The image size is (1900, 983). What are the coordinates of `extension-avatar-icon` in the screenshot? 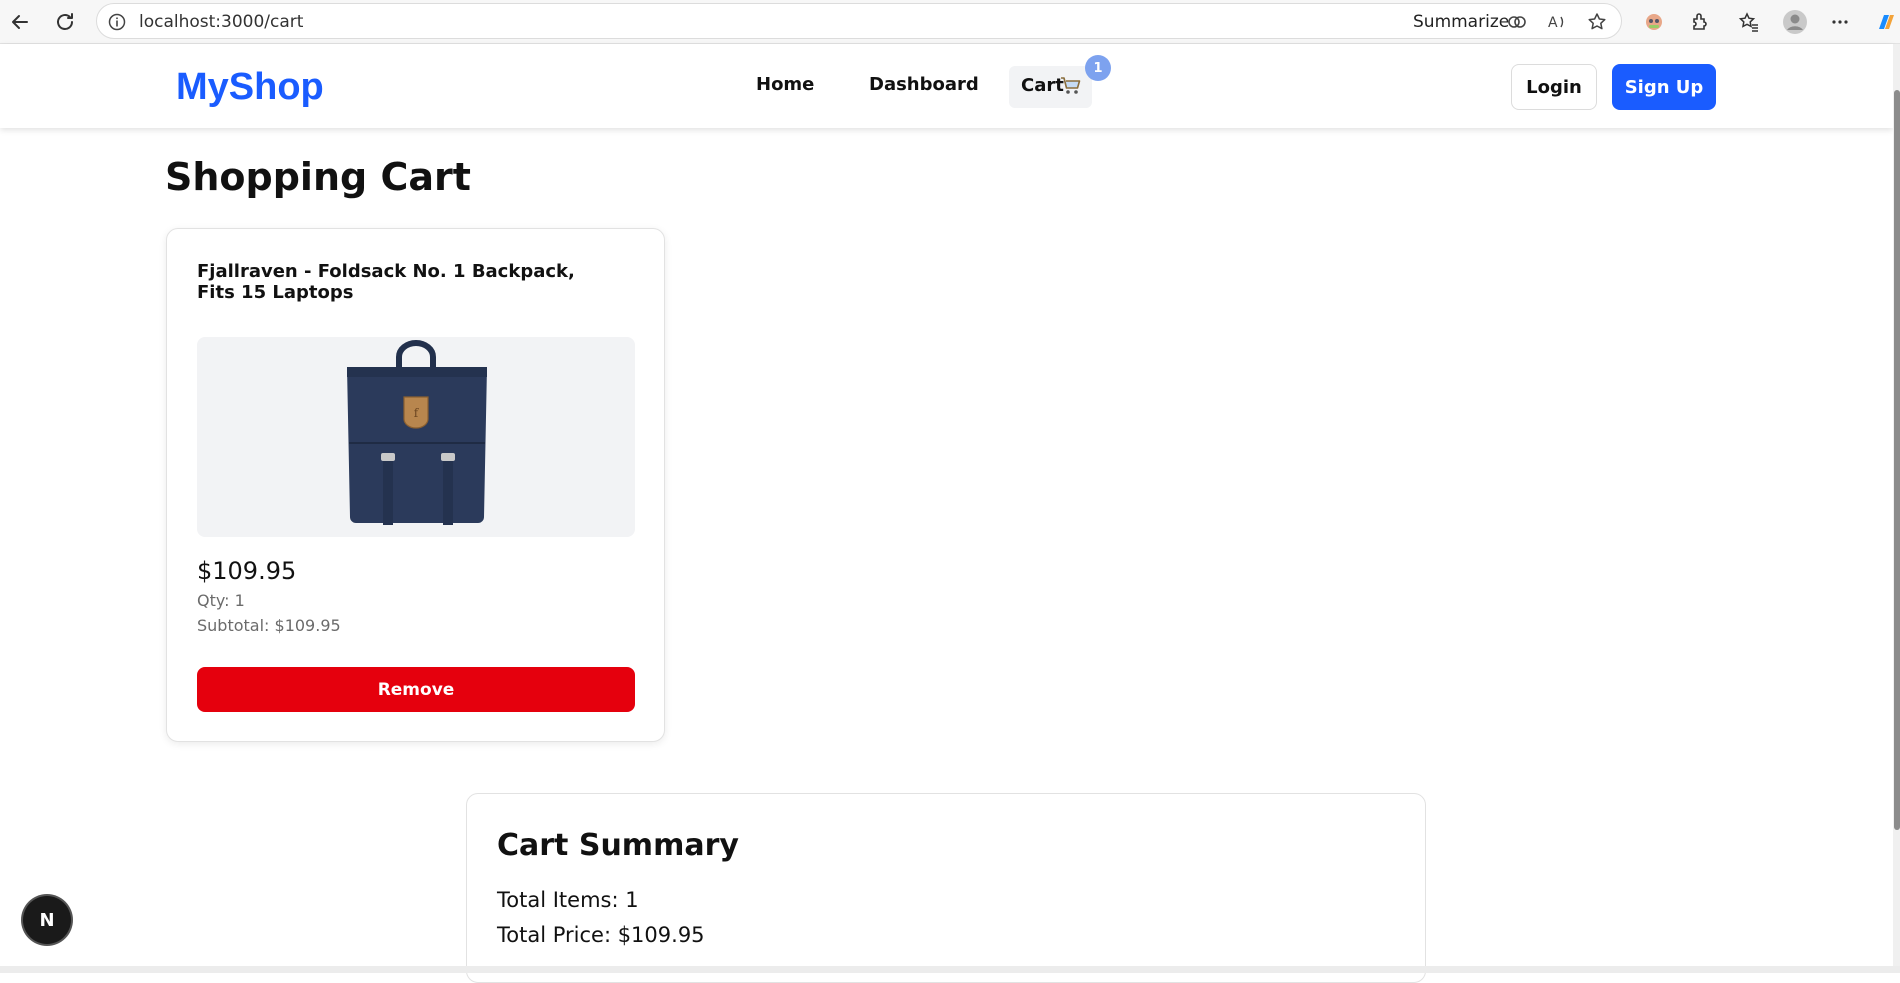 It's located at (1654, 22).